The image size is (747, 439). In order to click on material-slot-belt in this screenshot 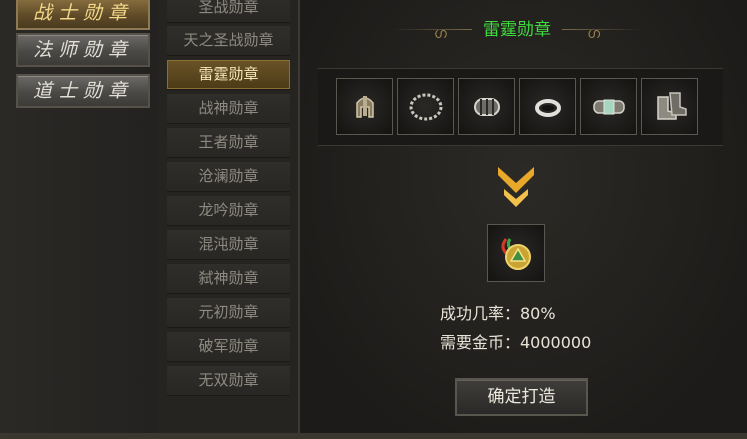, I will do `click(608, 106)`.